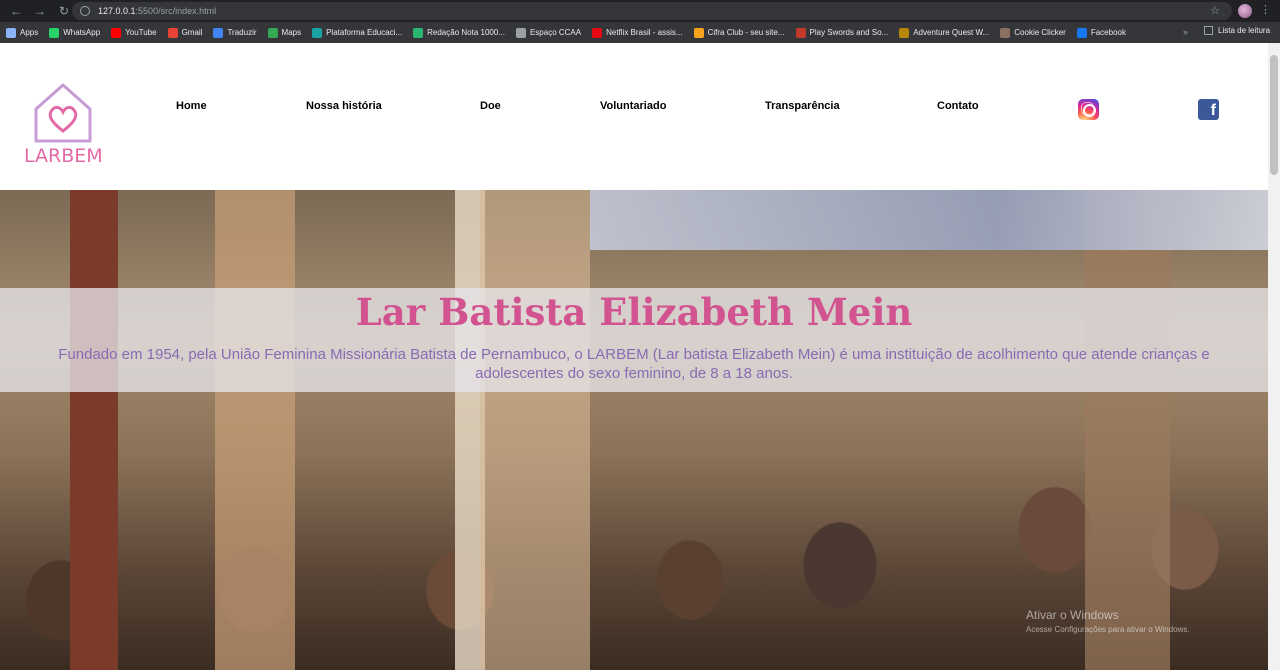 This screenshot has height=670, width=1280. I want to click on bookmark-label: Espaço CCAA, so click(555, 32).